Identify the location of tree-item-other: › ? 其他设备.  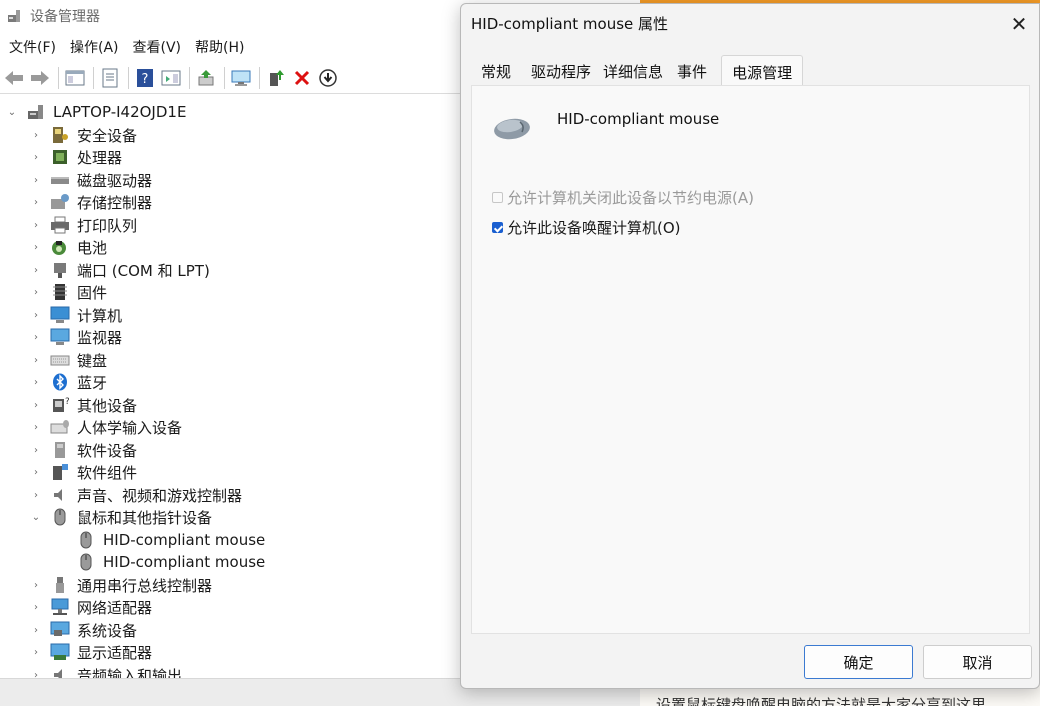
(83, 405).